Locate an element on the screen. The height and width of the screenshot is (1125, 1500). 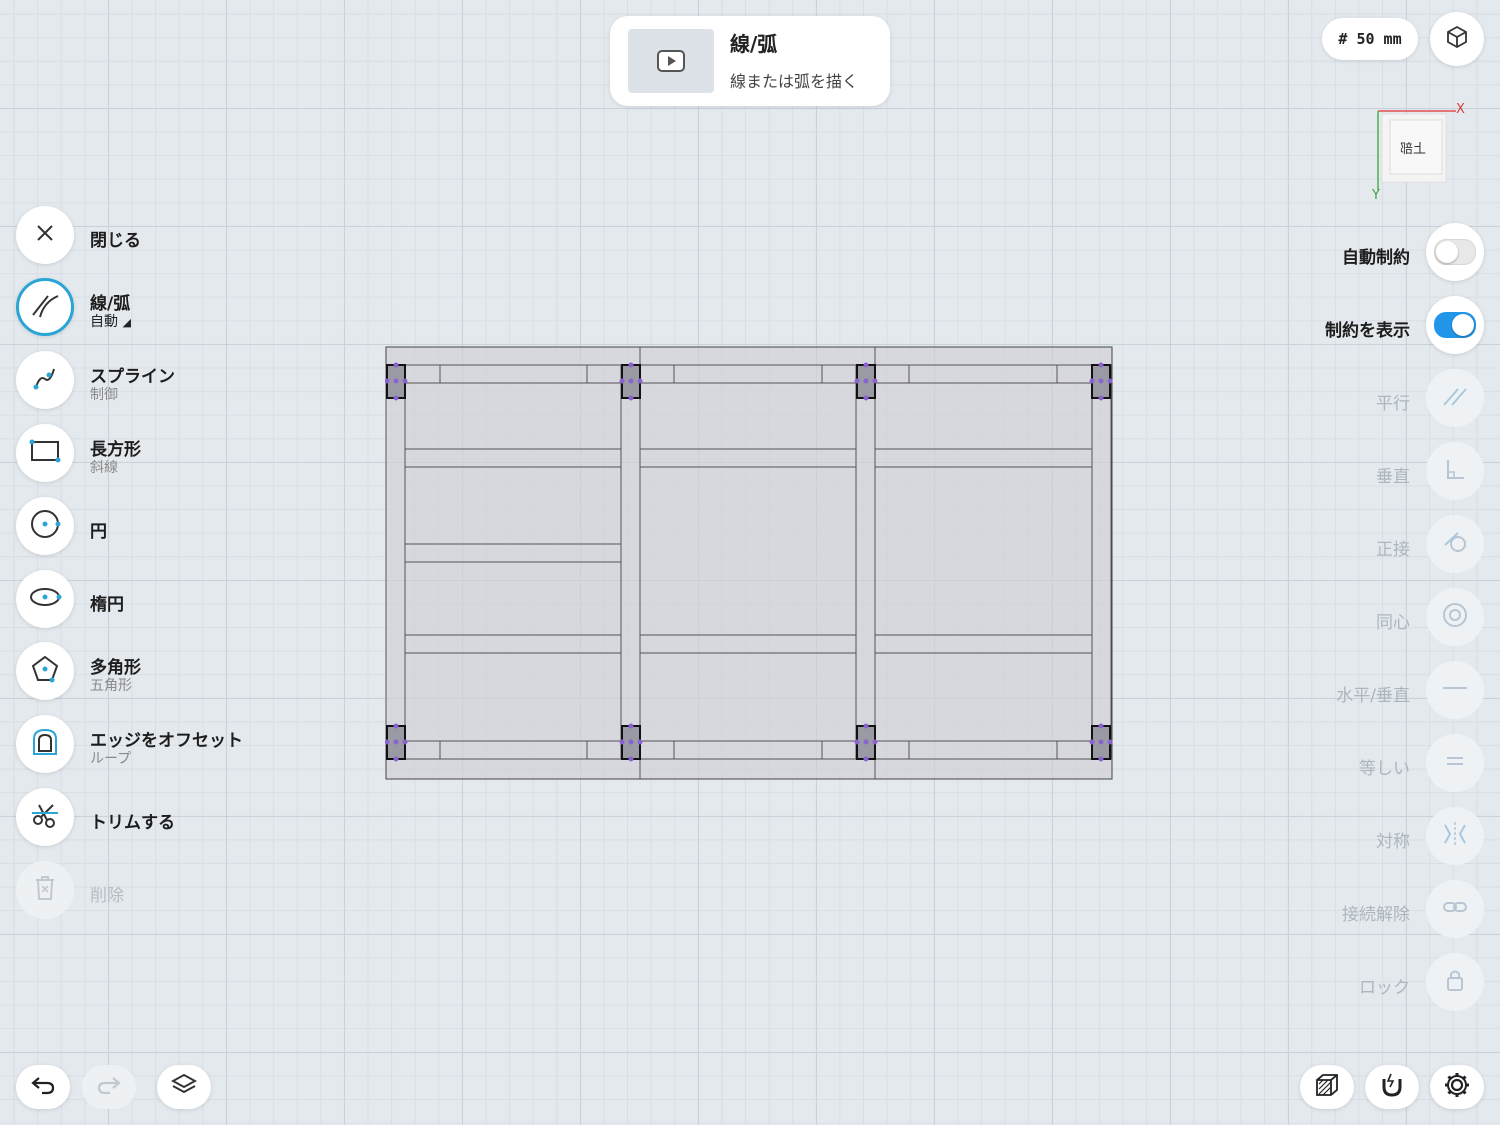
section-view-button is located at coordinates (1327, 1087).